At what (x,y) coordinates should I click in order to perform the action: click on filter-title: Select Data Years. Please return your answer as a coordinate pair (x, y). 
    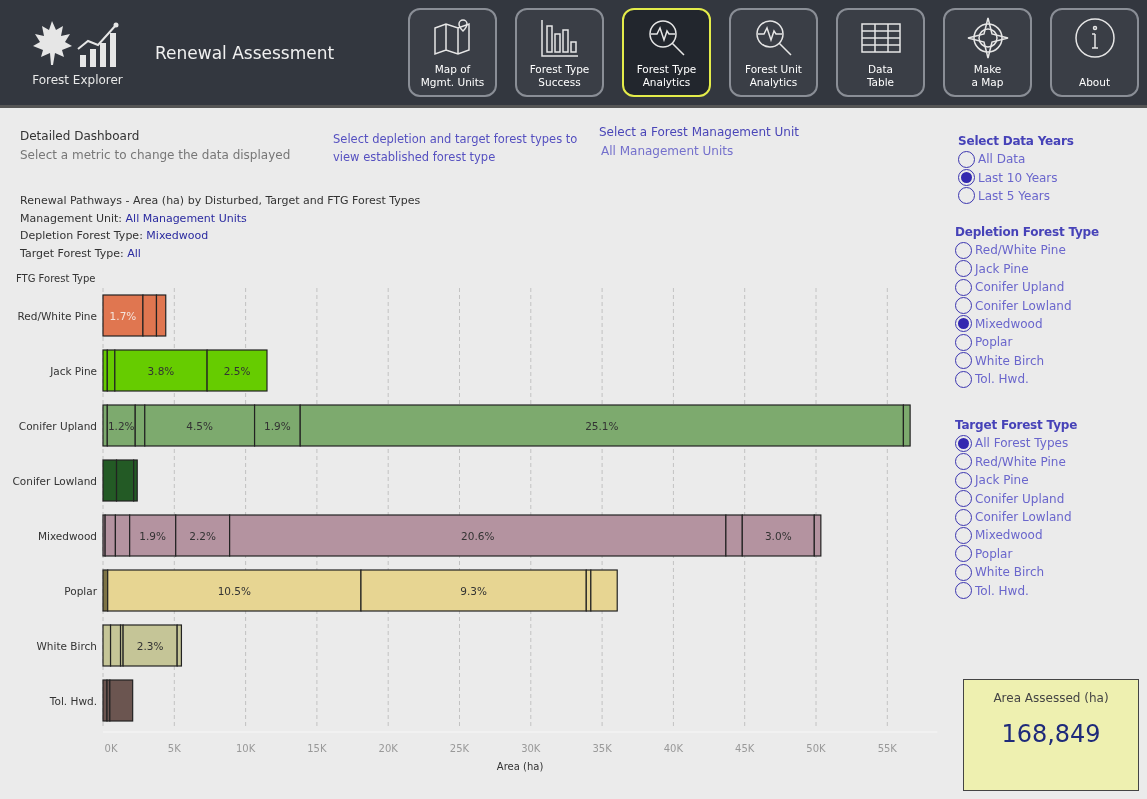
    Looking at the image, I should click on (1016, 141).